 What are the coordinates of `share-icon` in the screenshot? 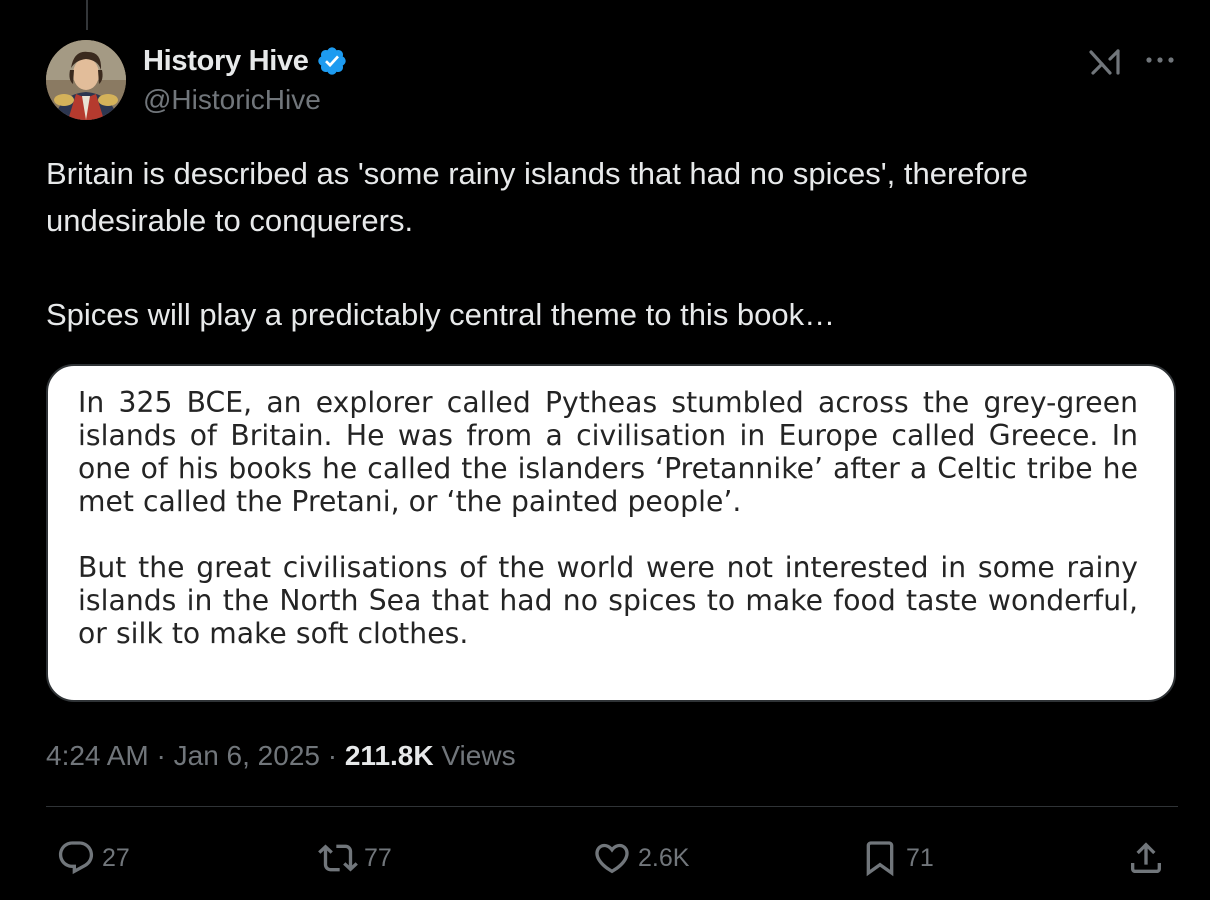 It's located at (1146, 858).